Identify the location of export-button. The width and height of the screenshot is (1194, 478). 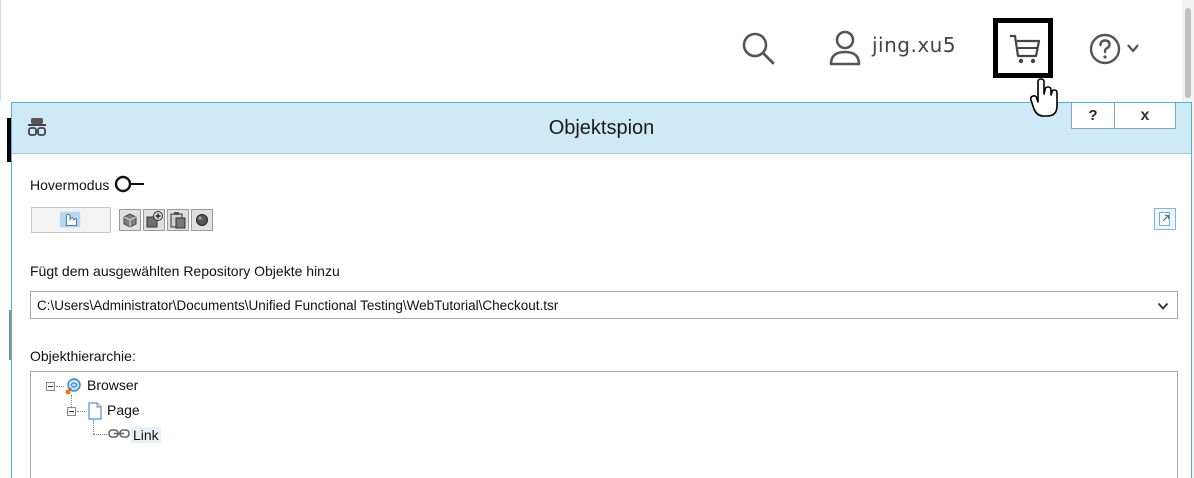
(1165, 219).